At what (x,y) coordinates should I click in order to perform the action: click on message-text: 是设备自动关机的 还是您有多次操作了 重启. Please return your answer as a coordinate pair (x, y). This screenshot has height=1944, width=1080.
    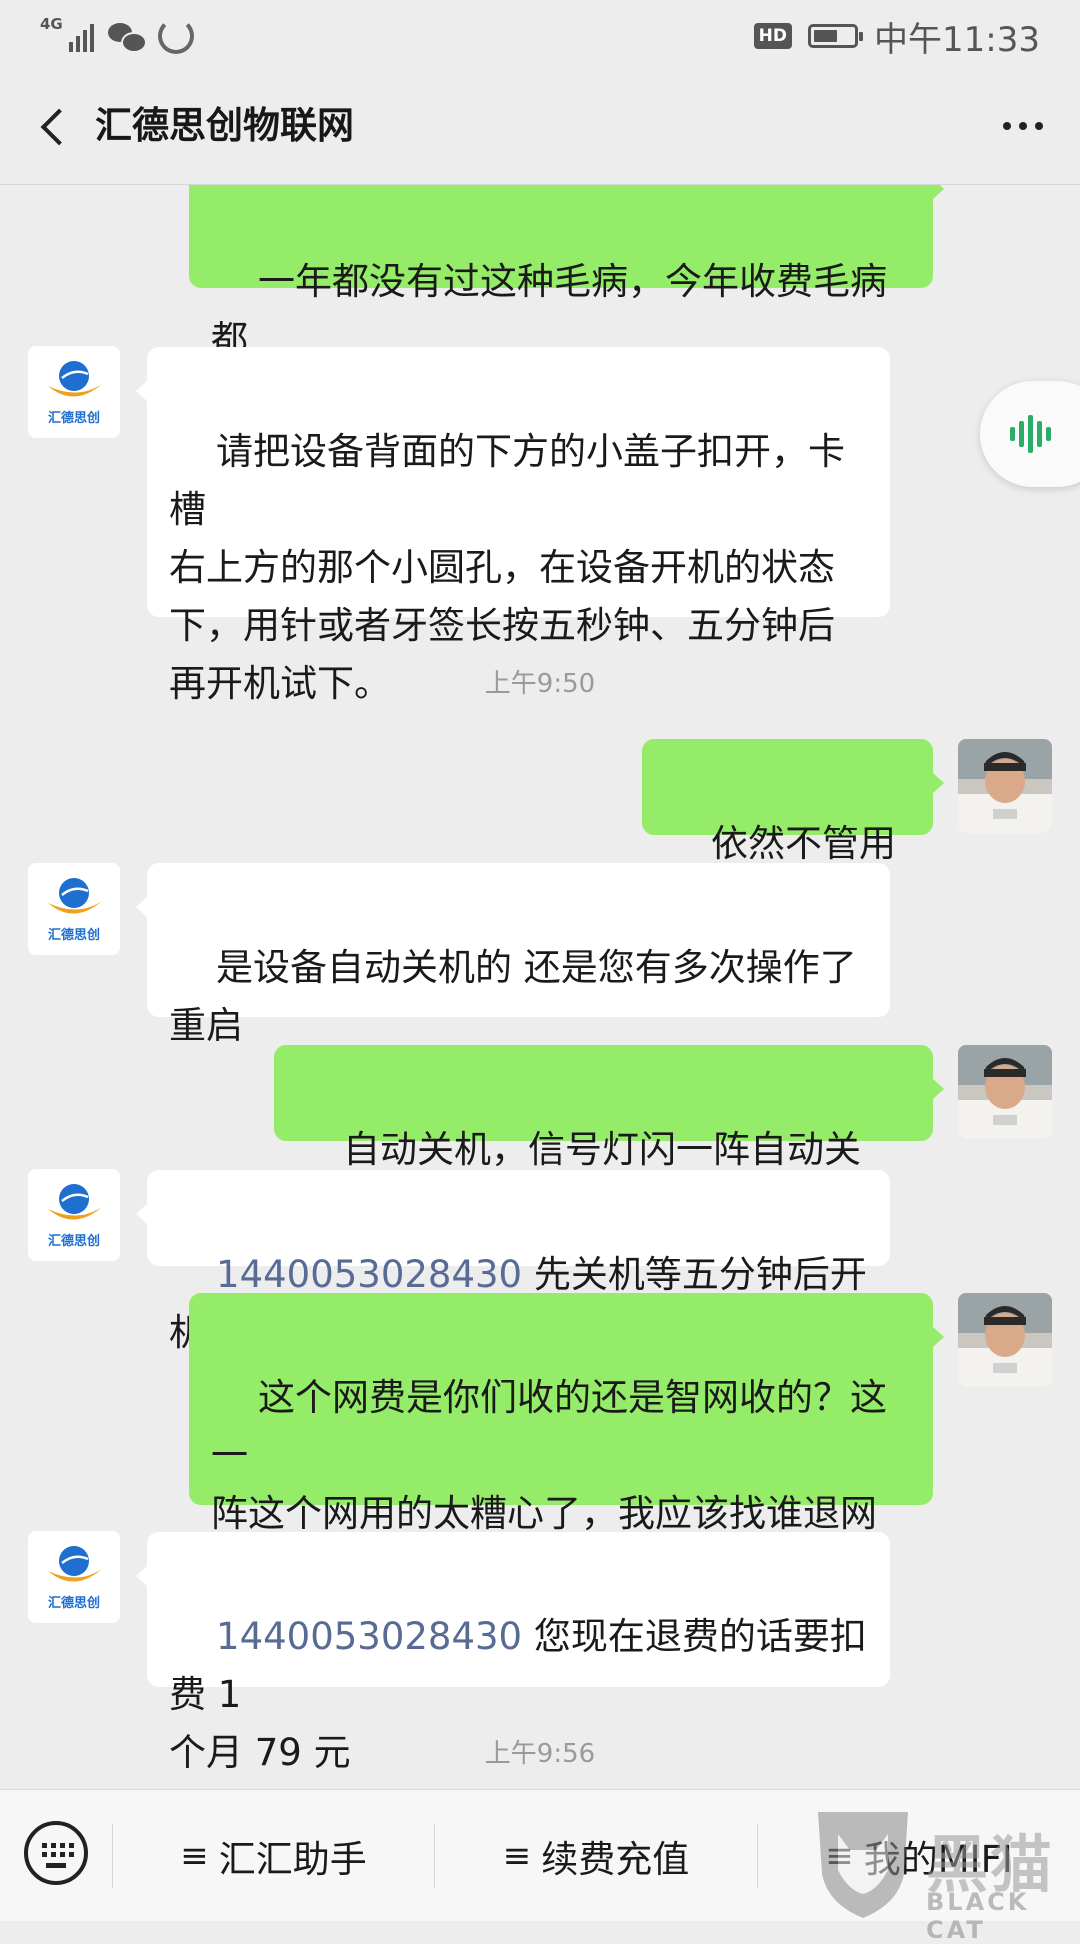
    Looking at the image, I should click on (513, 996).